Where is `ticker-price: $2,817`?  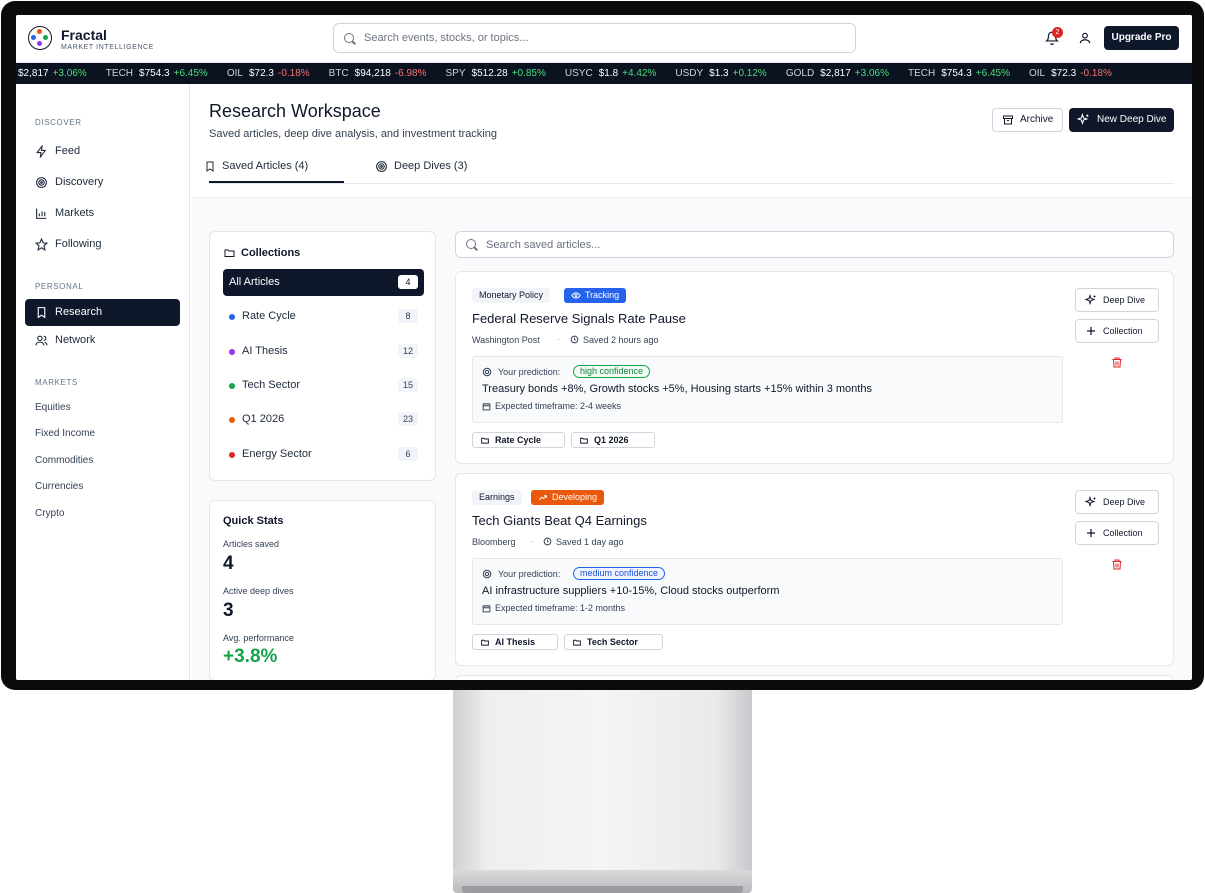 ticker-price: $2,817 is located at coordinates (33, 73).